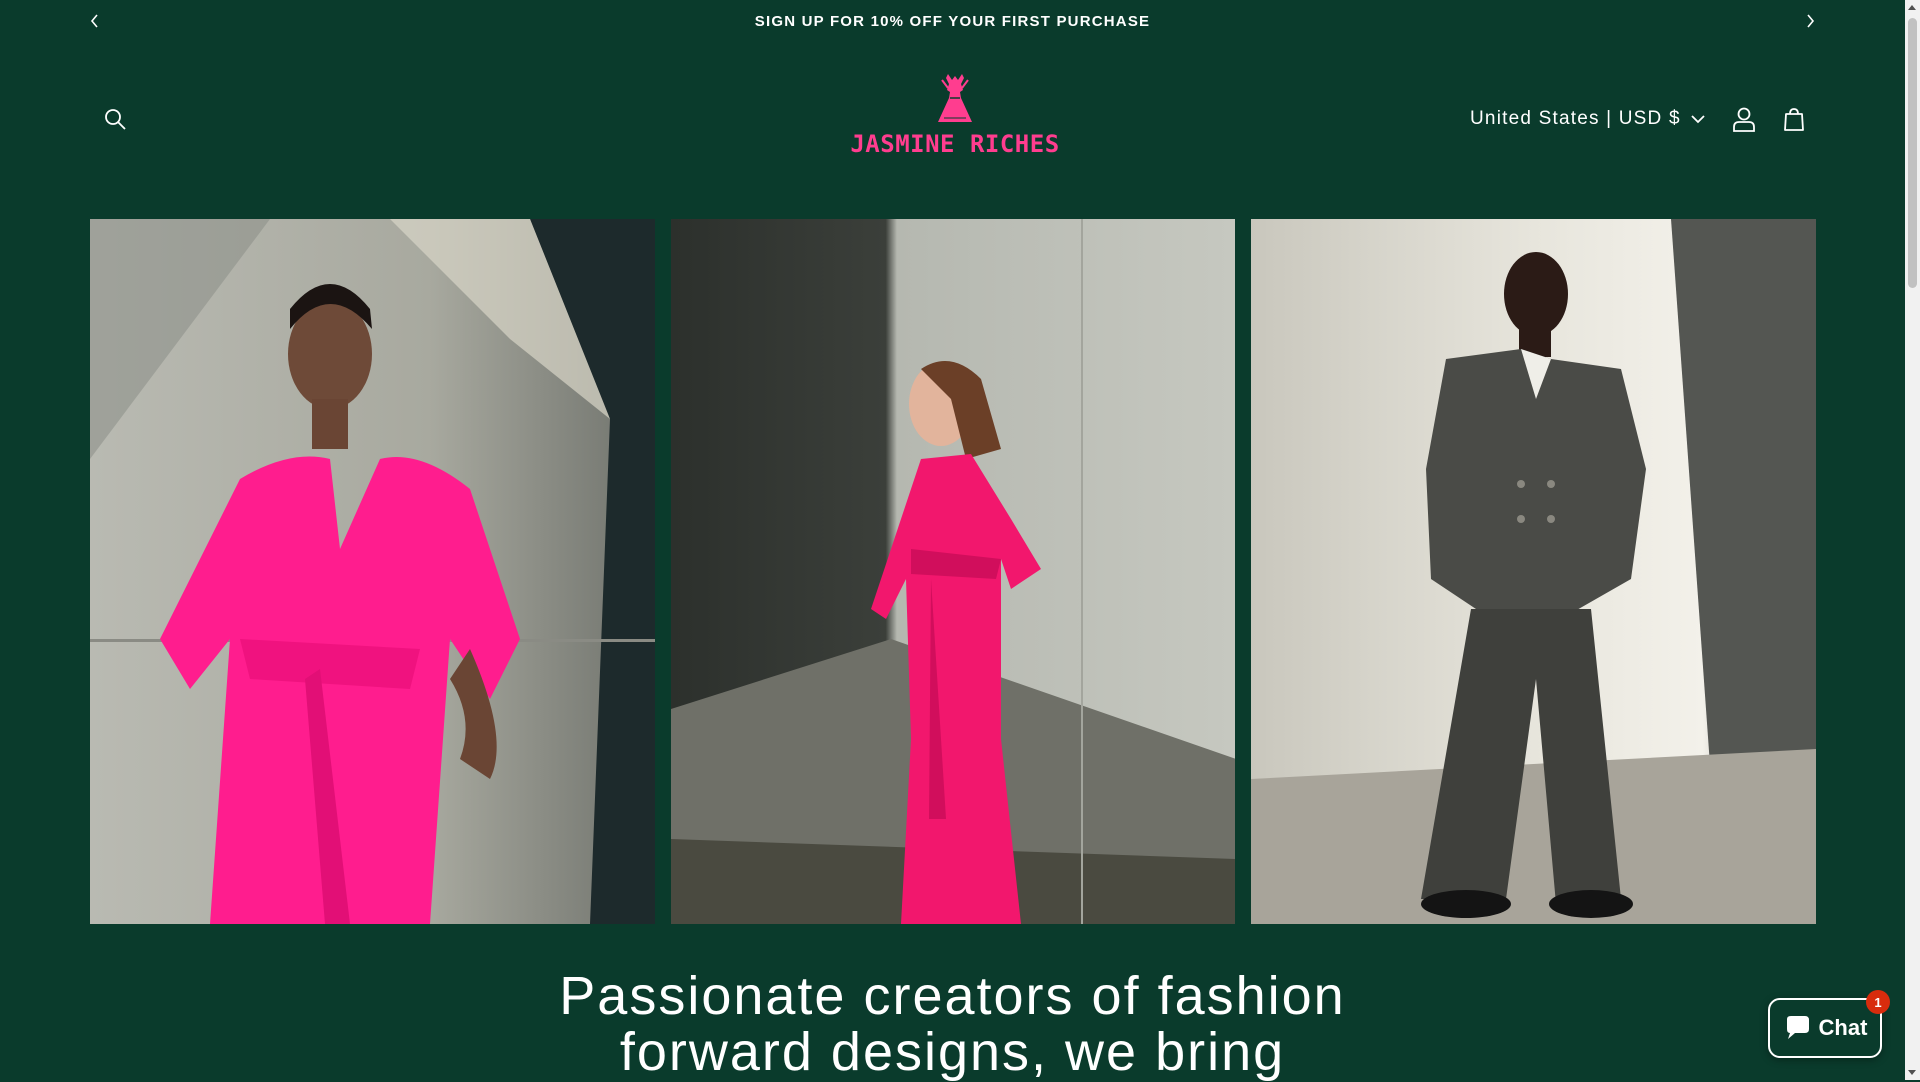 This screenshot has width=1920, height=1082. I want to click on scroll-down-arrow-icon, so click(1912, 1072).